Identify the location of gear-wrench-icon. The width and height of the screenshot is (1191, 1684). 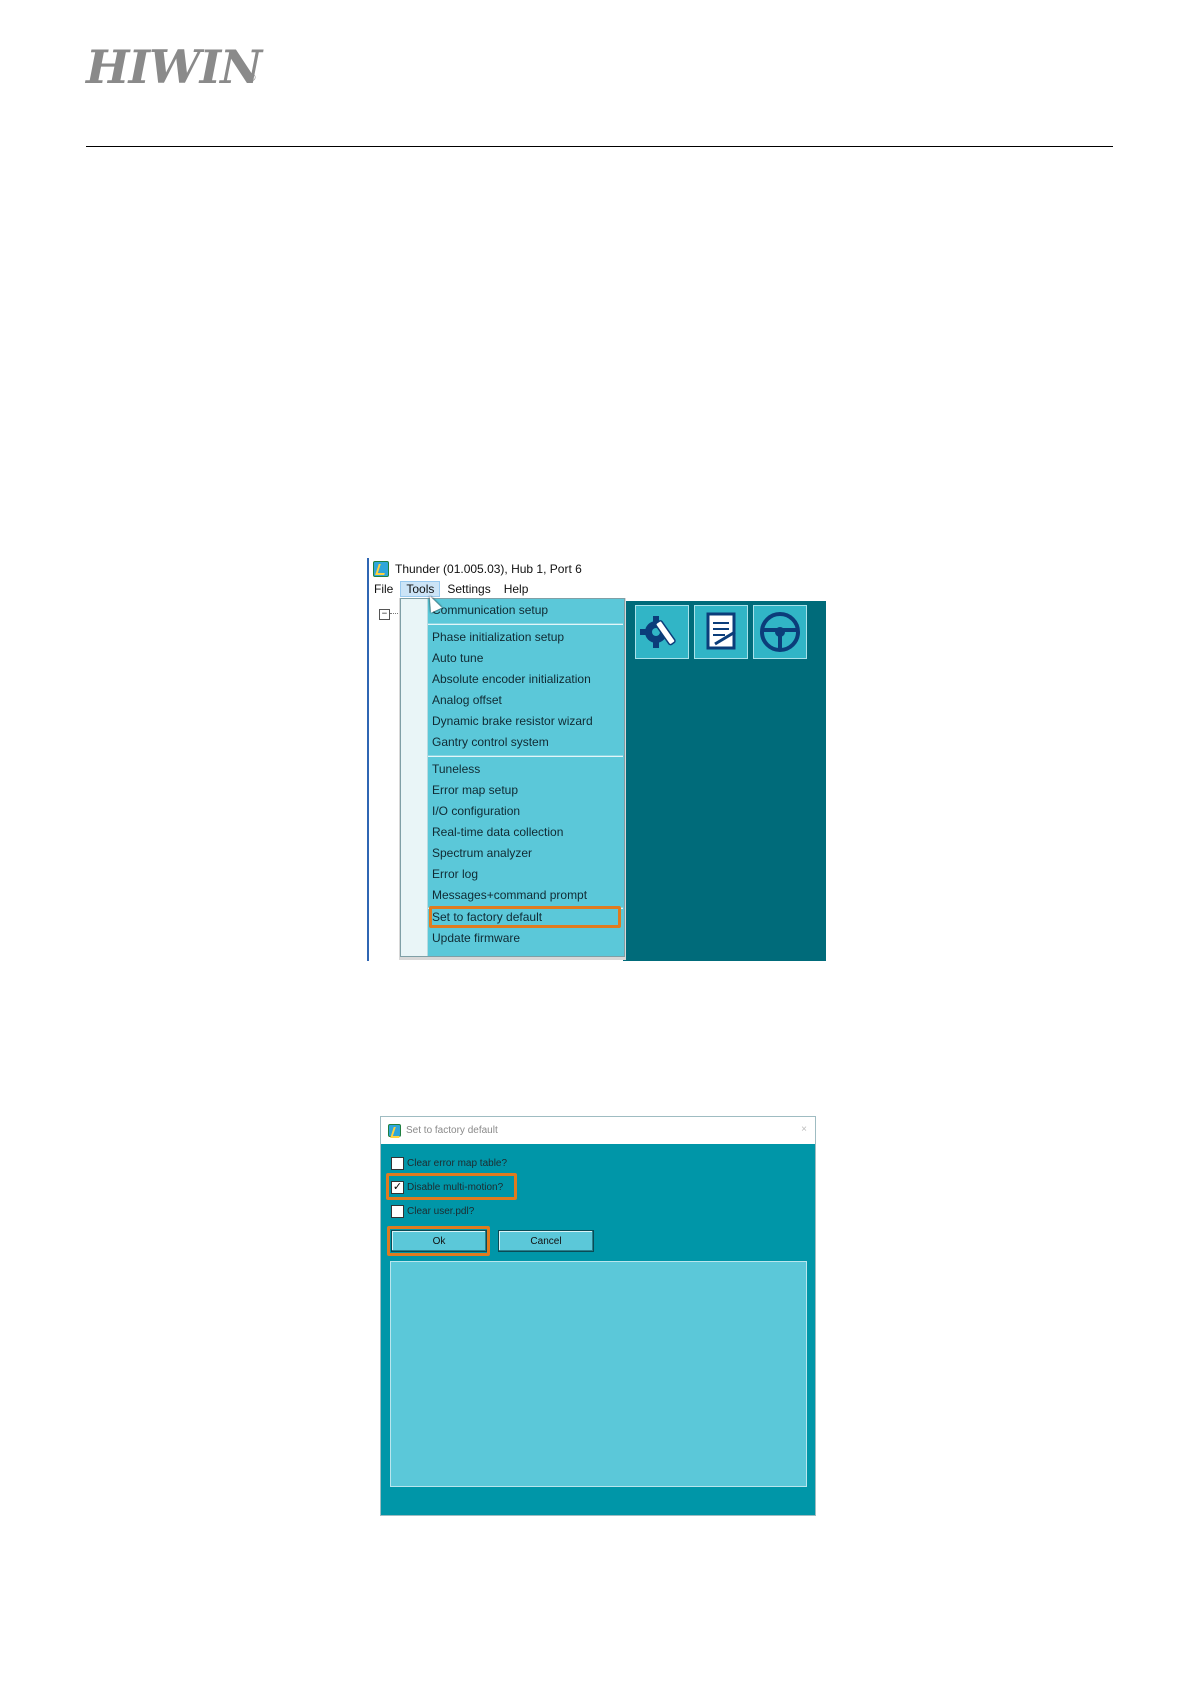
(662, 632).